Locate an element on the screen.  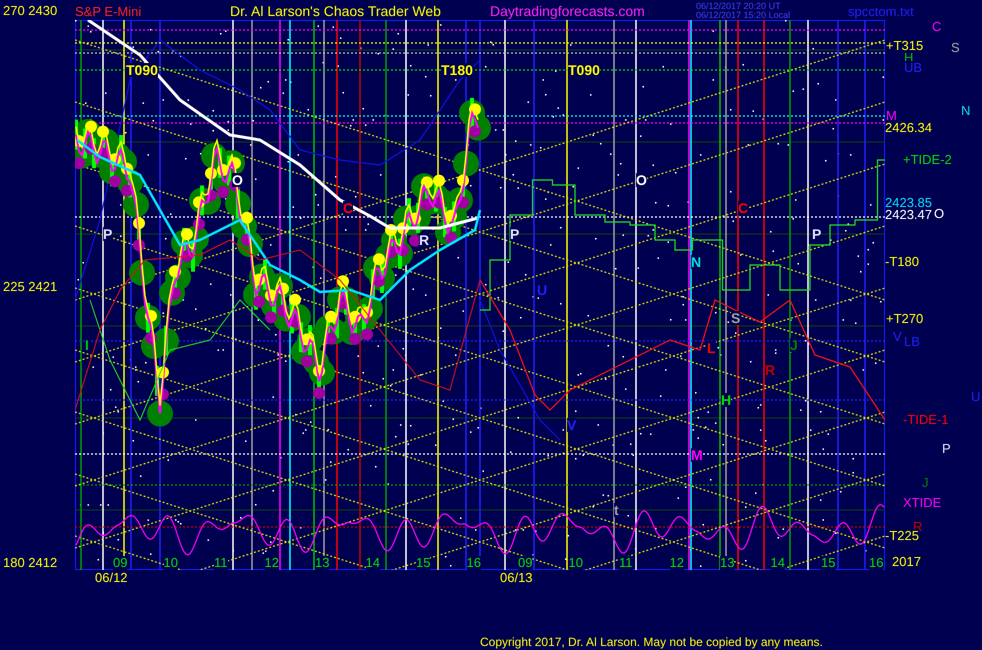
file-name: spcctom.txt is located at coordinates (881, 11).